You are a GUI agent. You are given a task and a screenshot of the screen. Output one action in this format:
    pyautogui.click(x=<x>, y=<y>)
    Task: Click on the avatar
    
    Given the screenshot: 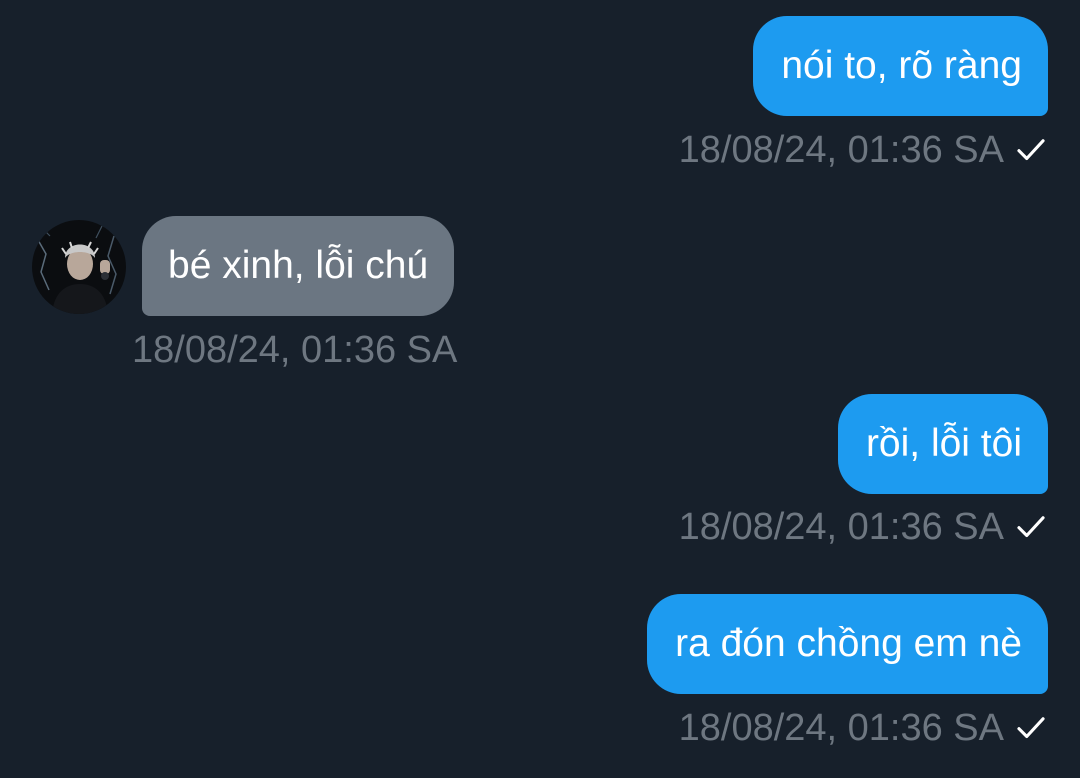 What is the action you would take?
    pyautogui.click(x=79, y=267)
    